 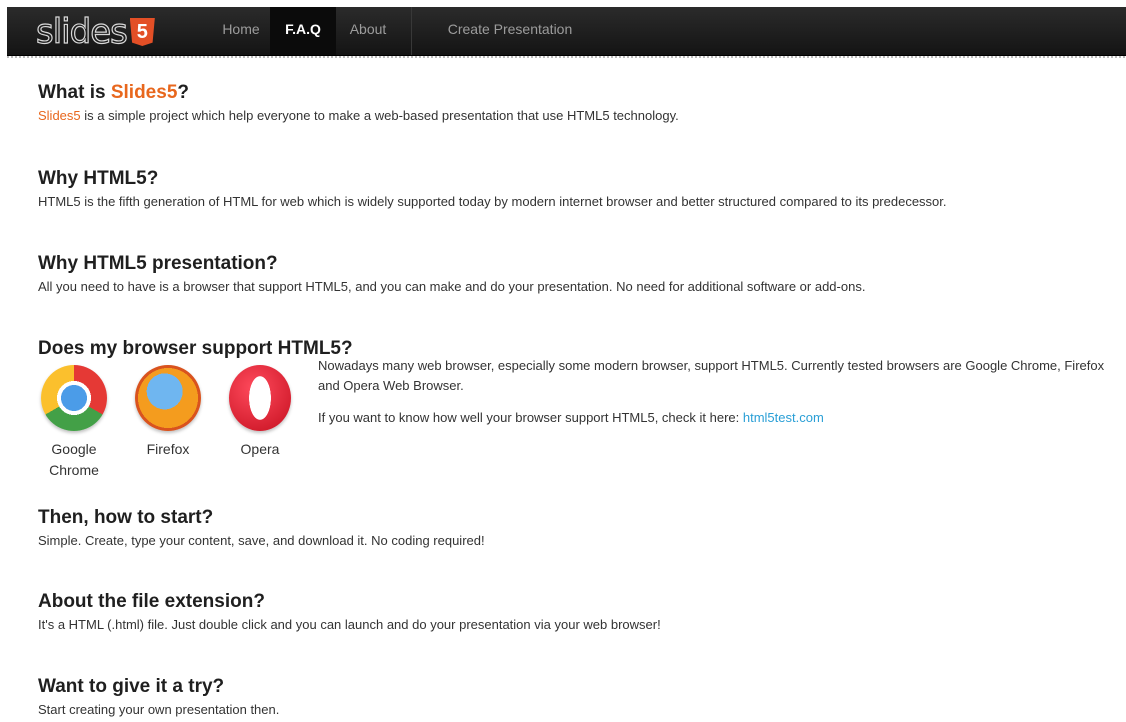 I want to click on chrome-icon, so click(x=74, y=398).